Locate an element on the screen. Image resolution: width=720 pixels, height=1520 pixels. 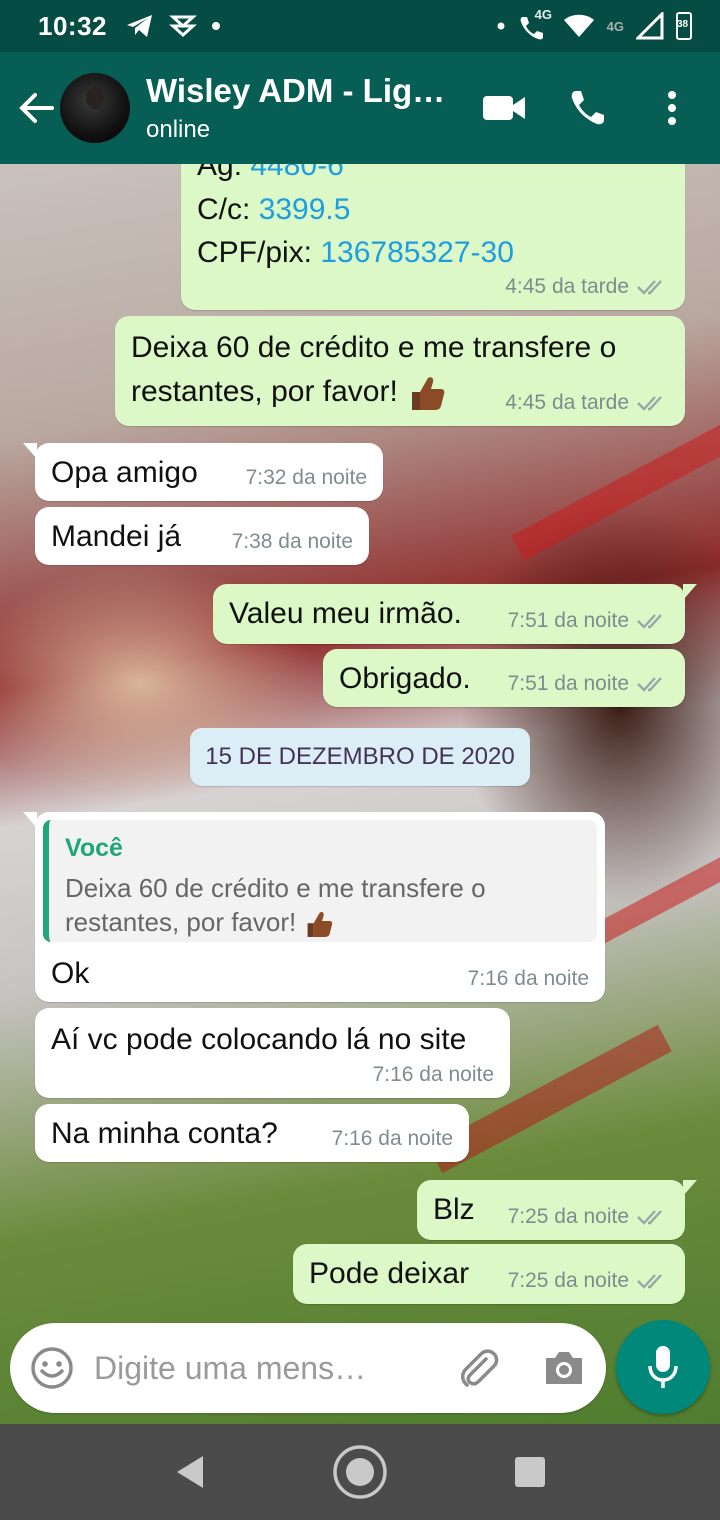
voice-call-button is located at coordinates (588, 108).